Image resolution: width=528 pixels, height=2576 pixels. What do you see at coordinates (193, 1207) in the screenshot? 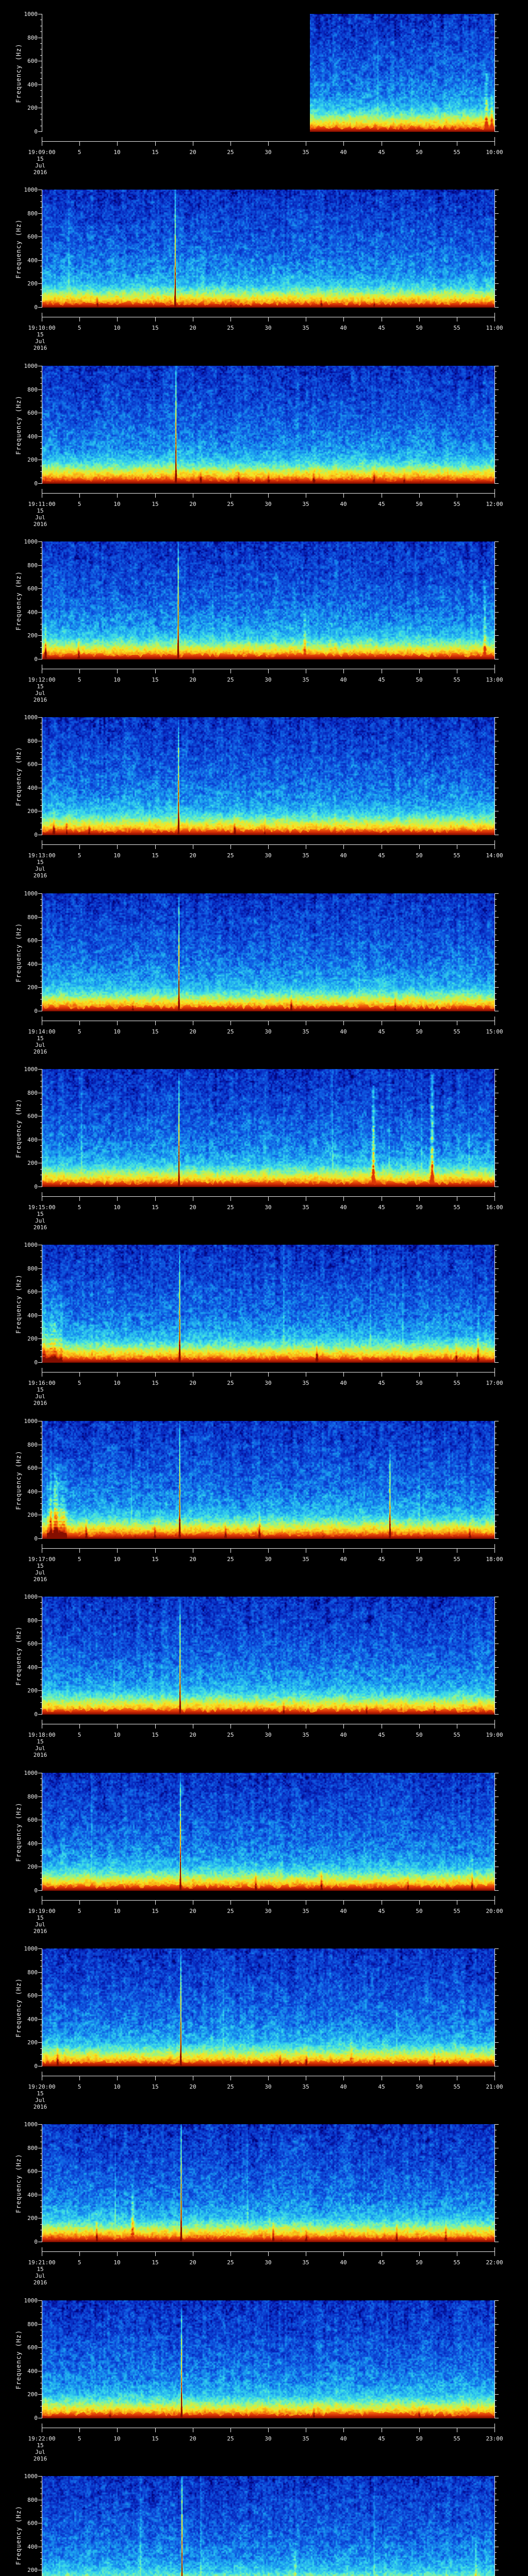
I see `x-tick-label: 20` at bounding box center [193, 1207].